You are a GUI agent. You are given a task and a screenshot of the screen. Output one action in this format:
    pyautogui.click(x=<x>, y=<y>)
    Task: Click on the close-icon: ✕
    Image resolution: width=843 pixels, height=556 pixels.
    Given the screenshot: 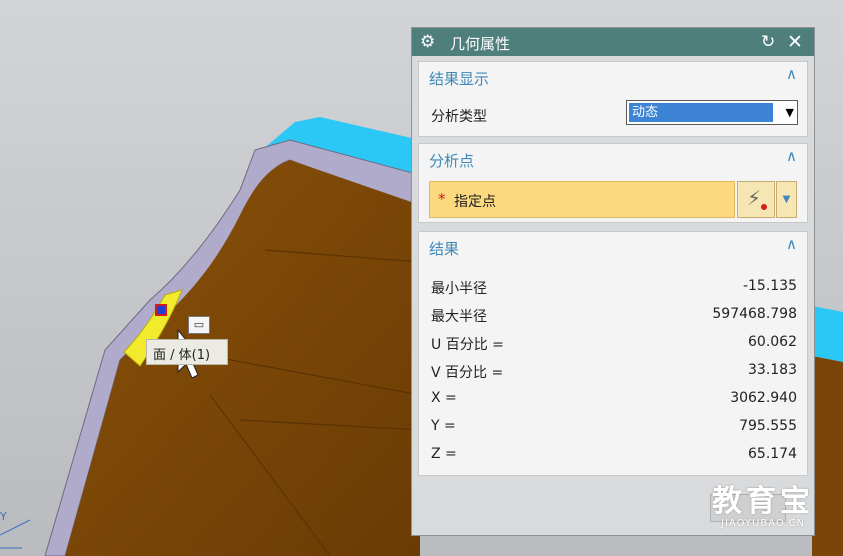 What is the action you would take?
    pyautogui.click(x=795, y=42)
    